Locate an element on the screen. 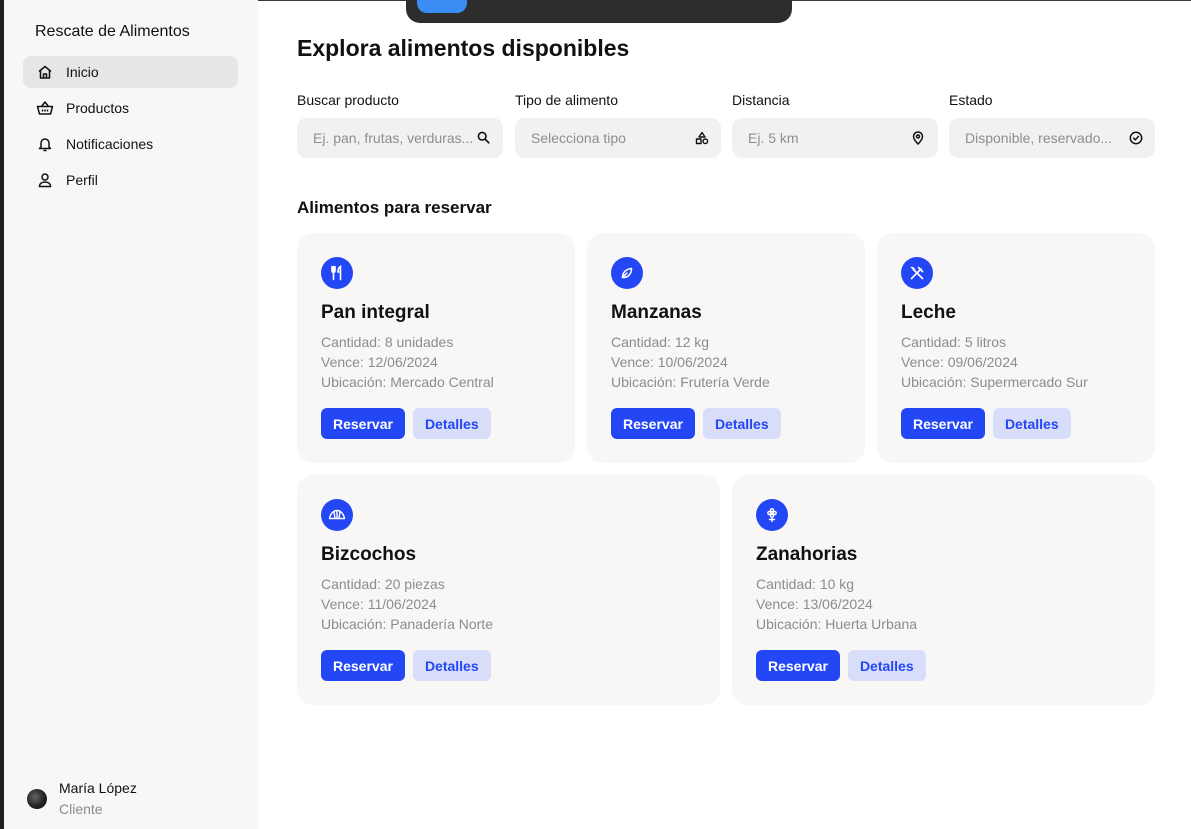 The image size is (1191, 829). card-location: Ubicación: Huerta Urbana is located at coordinates (837, 624).